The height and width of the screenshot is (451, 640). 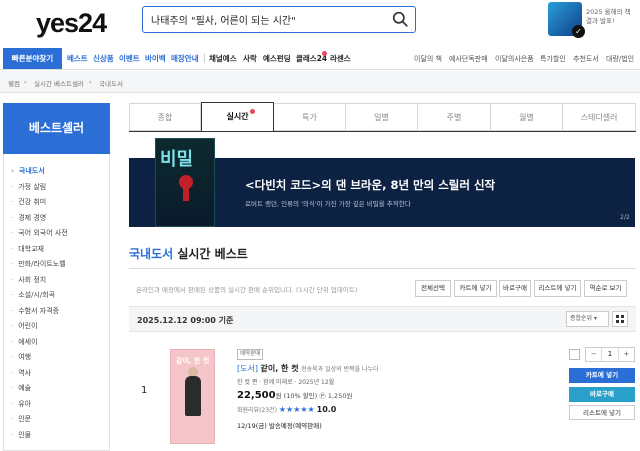 I want to click on promo-book-cover: 비밀, so click(x=185, y=182).